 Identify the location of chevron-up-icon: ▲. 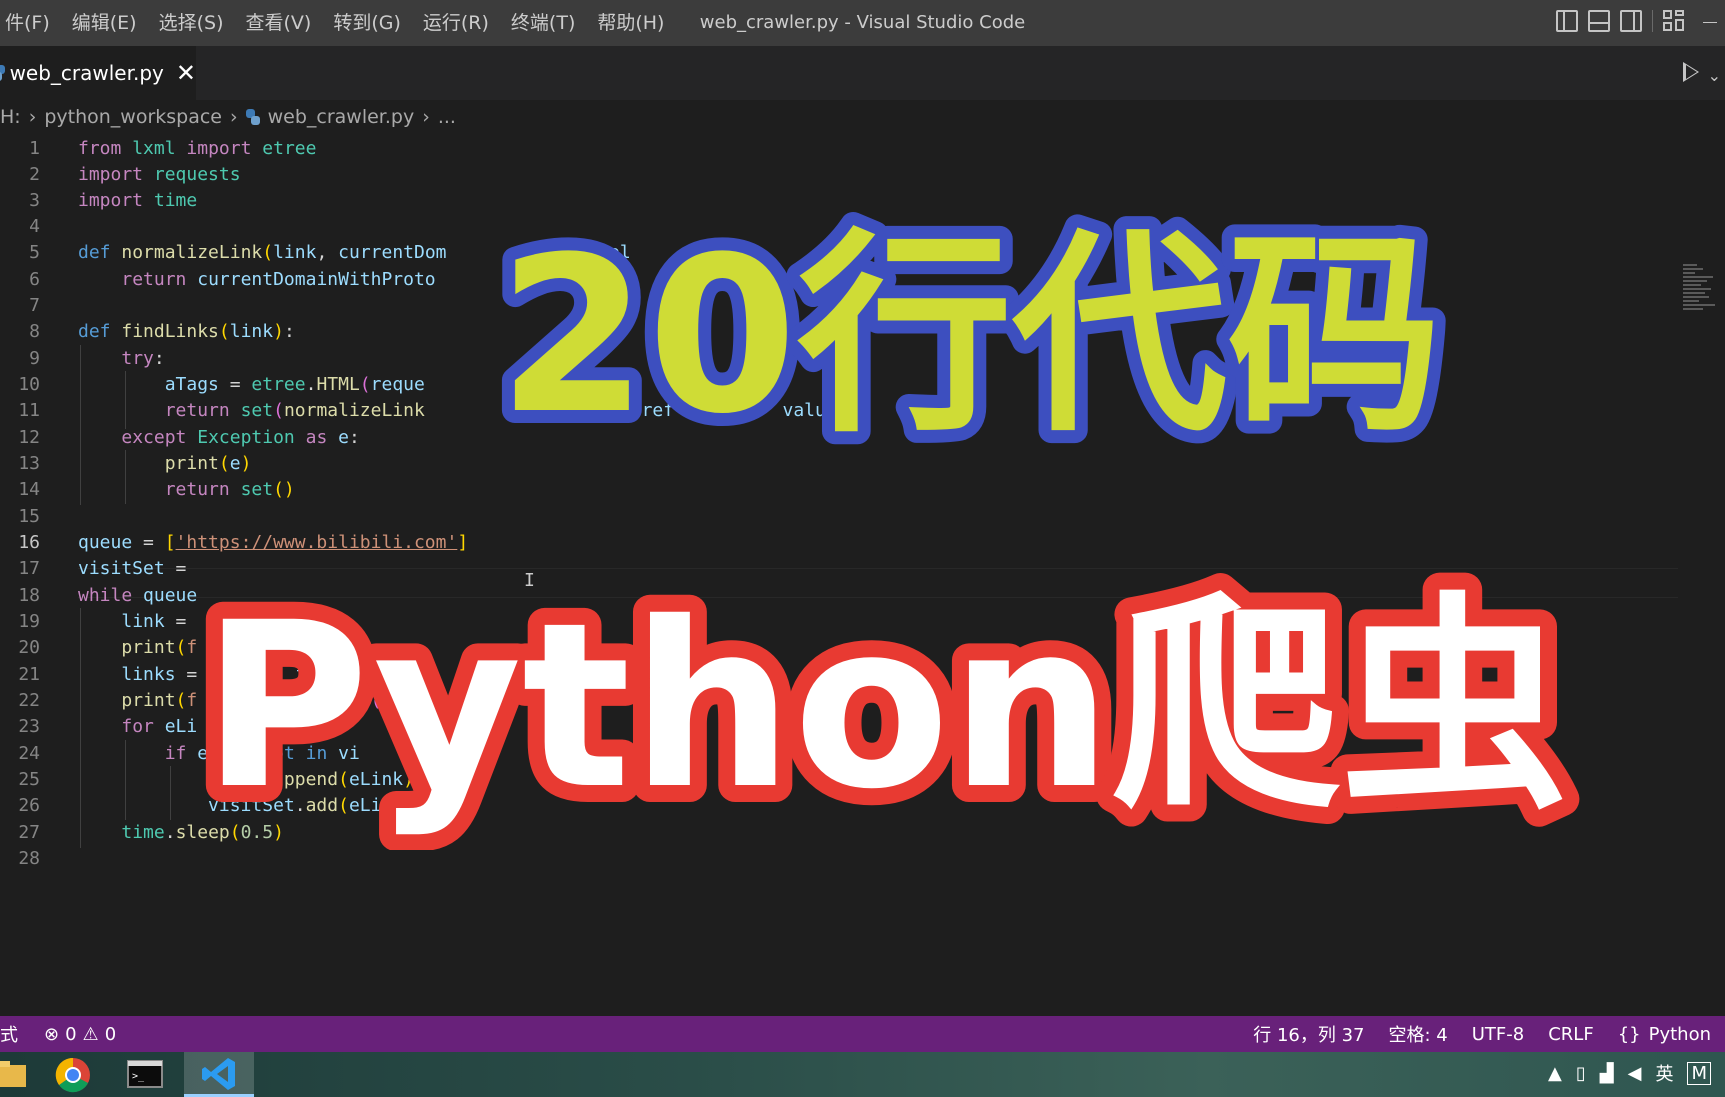
(1555, 1073).